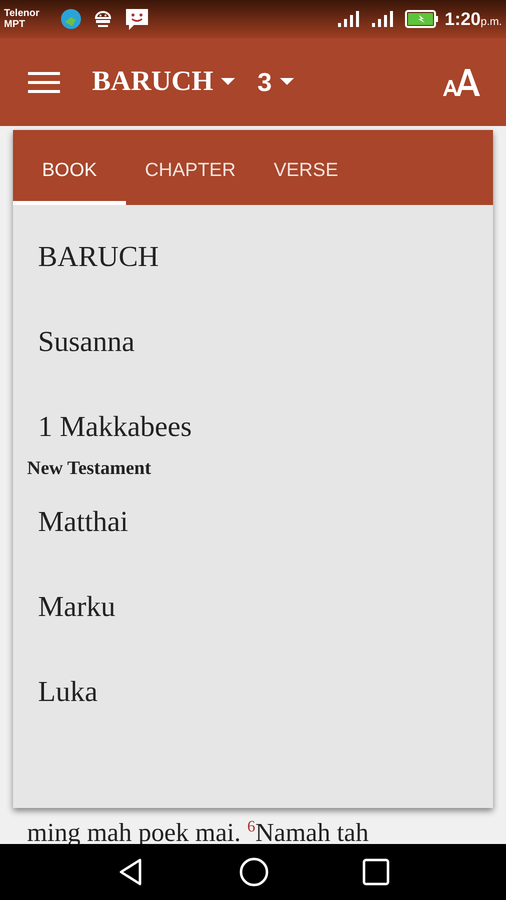  I want to click on picker-tab: BOOK, so click(69, 167).